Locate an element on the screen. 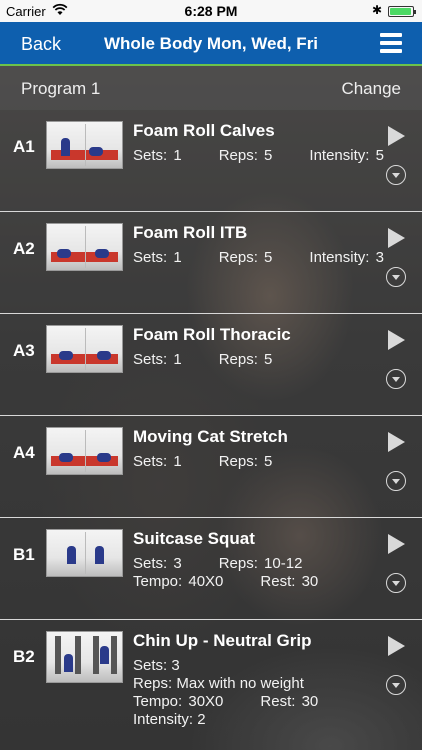  exercise-detail-line: Tempo: 40X0 Rest: 30 is located at coordinates (226, 581).